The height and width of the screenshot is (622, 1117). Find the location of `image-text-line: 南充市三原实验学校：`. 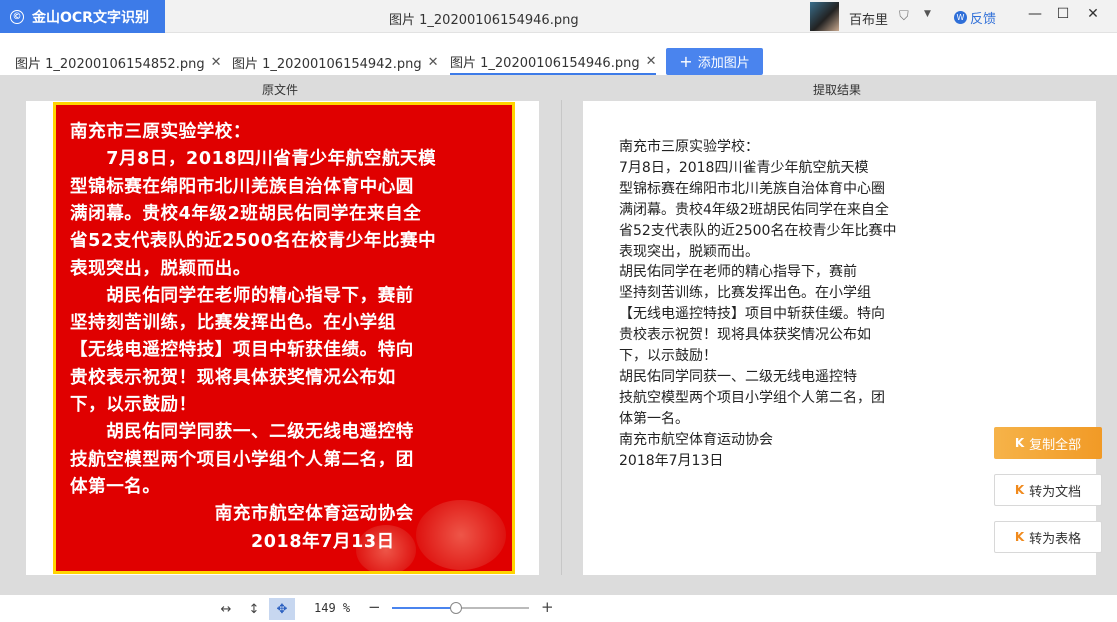

image-text-line: 南充市三原实验学校： is located at coordinates (160, 132).